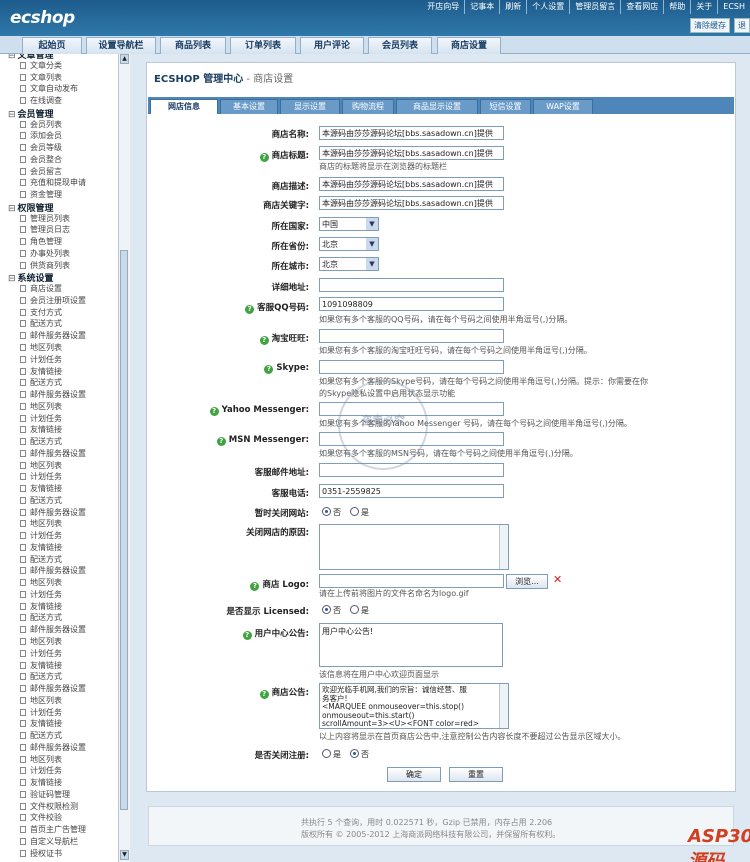 The image size is (750, 862). Describe the element at coordinates (414, 774) in the screenshot. I see `submit-button: 确定` at that location.